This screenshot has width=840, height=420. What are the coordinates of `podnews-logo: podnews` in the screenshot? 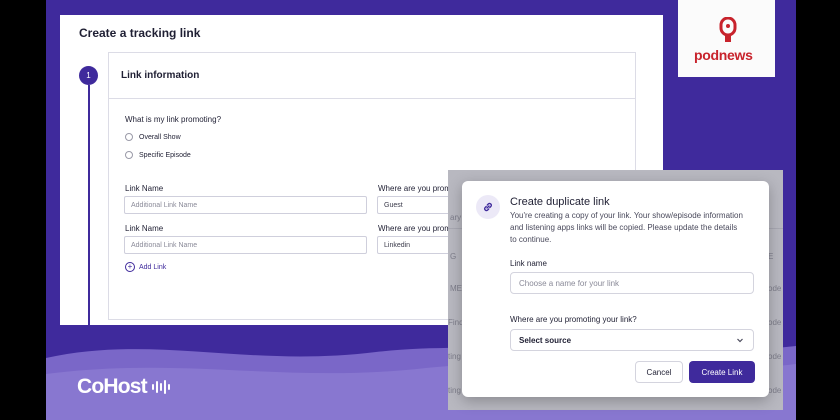 It's located at (726, 38).